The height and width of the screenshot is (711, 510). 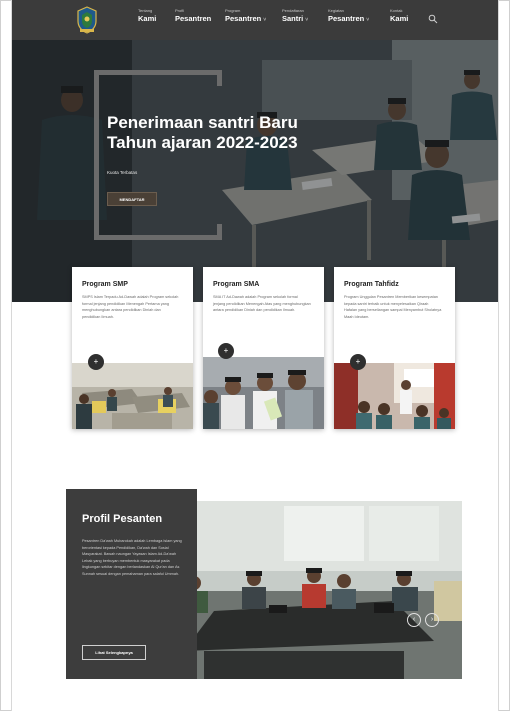 I want to click on nav-item-label: Santri ˅, so click(x=295, y=19).